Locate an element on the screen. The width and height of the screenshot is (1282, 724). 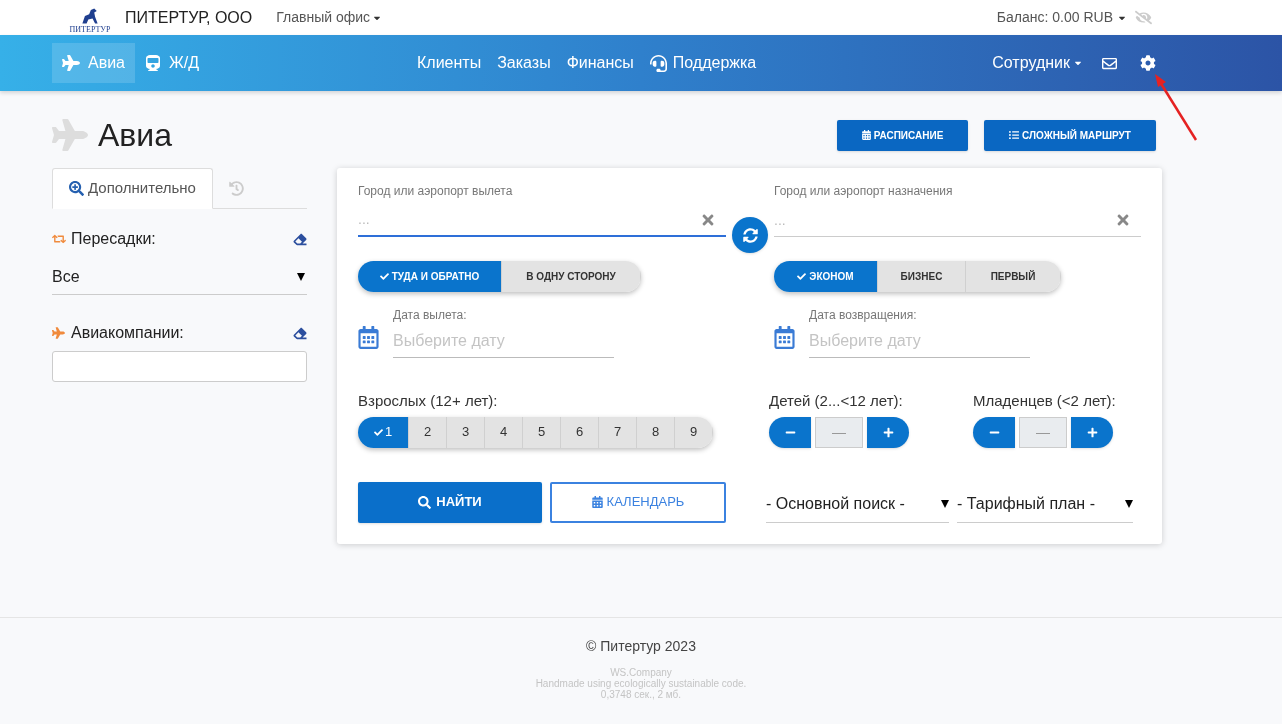
calendar-button: КАЛЕНДАРЬ is located at coordinates (638, 502).